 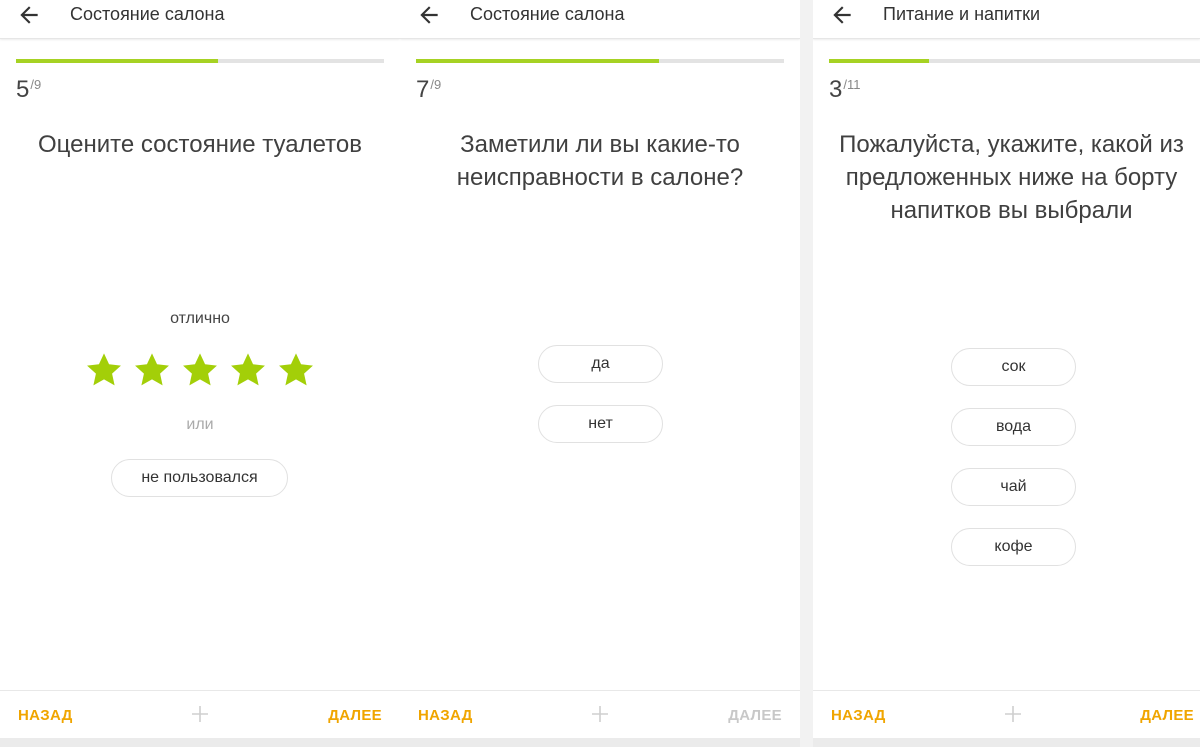 What do you see at coordinates (852, 84) in the screenshot?
I see `counter-total: /11` at bounding box center [852, 84].